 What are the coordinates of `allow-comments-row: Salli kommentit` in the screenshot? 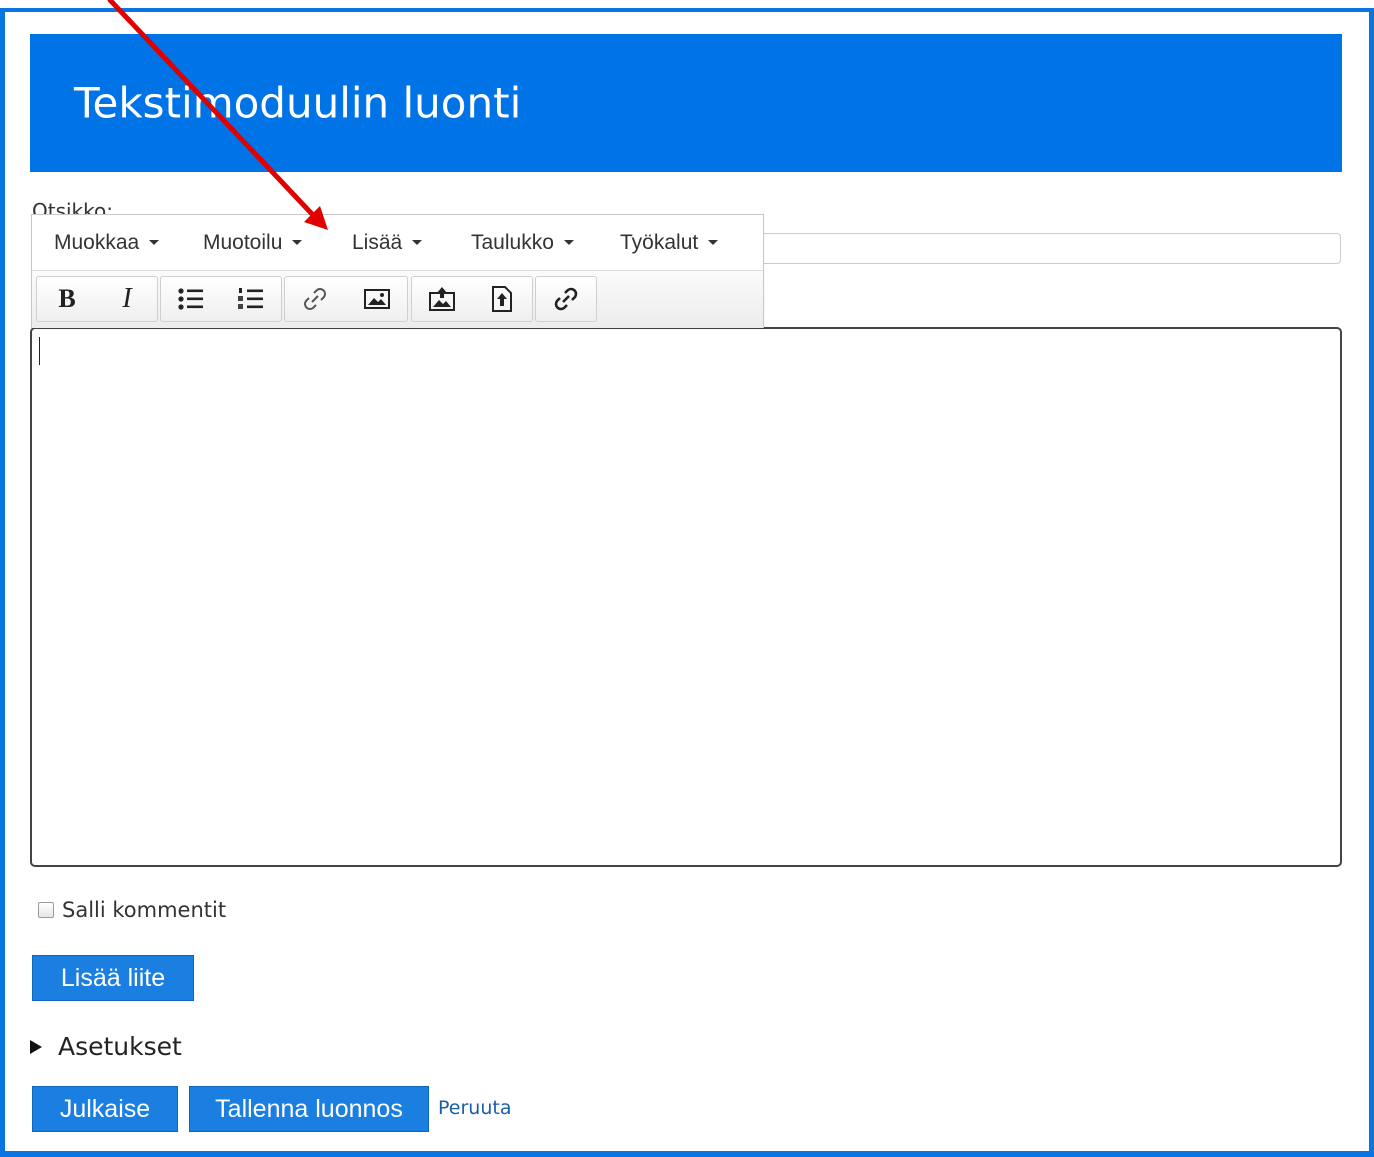 It's located at (132, 910).